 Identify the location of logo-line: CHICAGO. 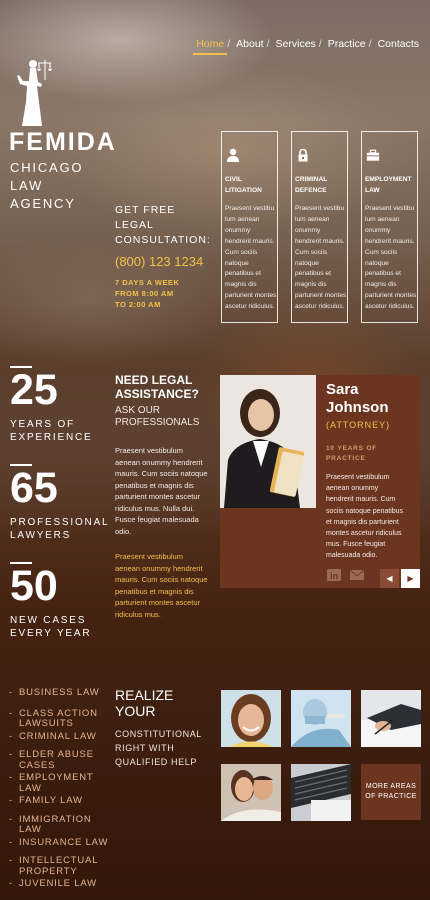
(47, 167).